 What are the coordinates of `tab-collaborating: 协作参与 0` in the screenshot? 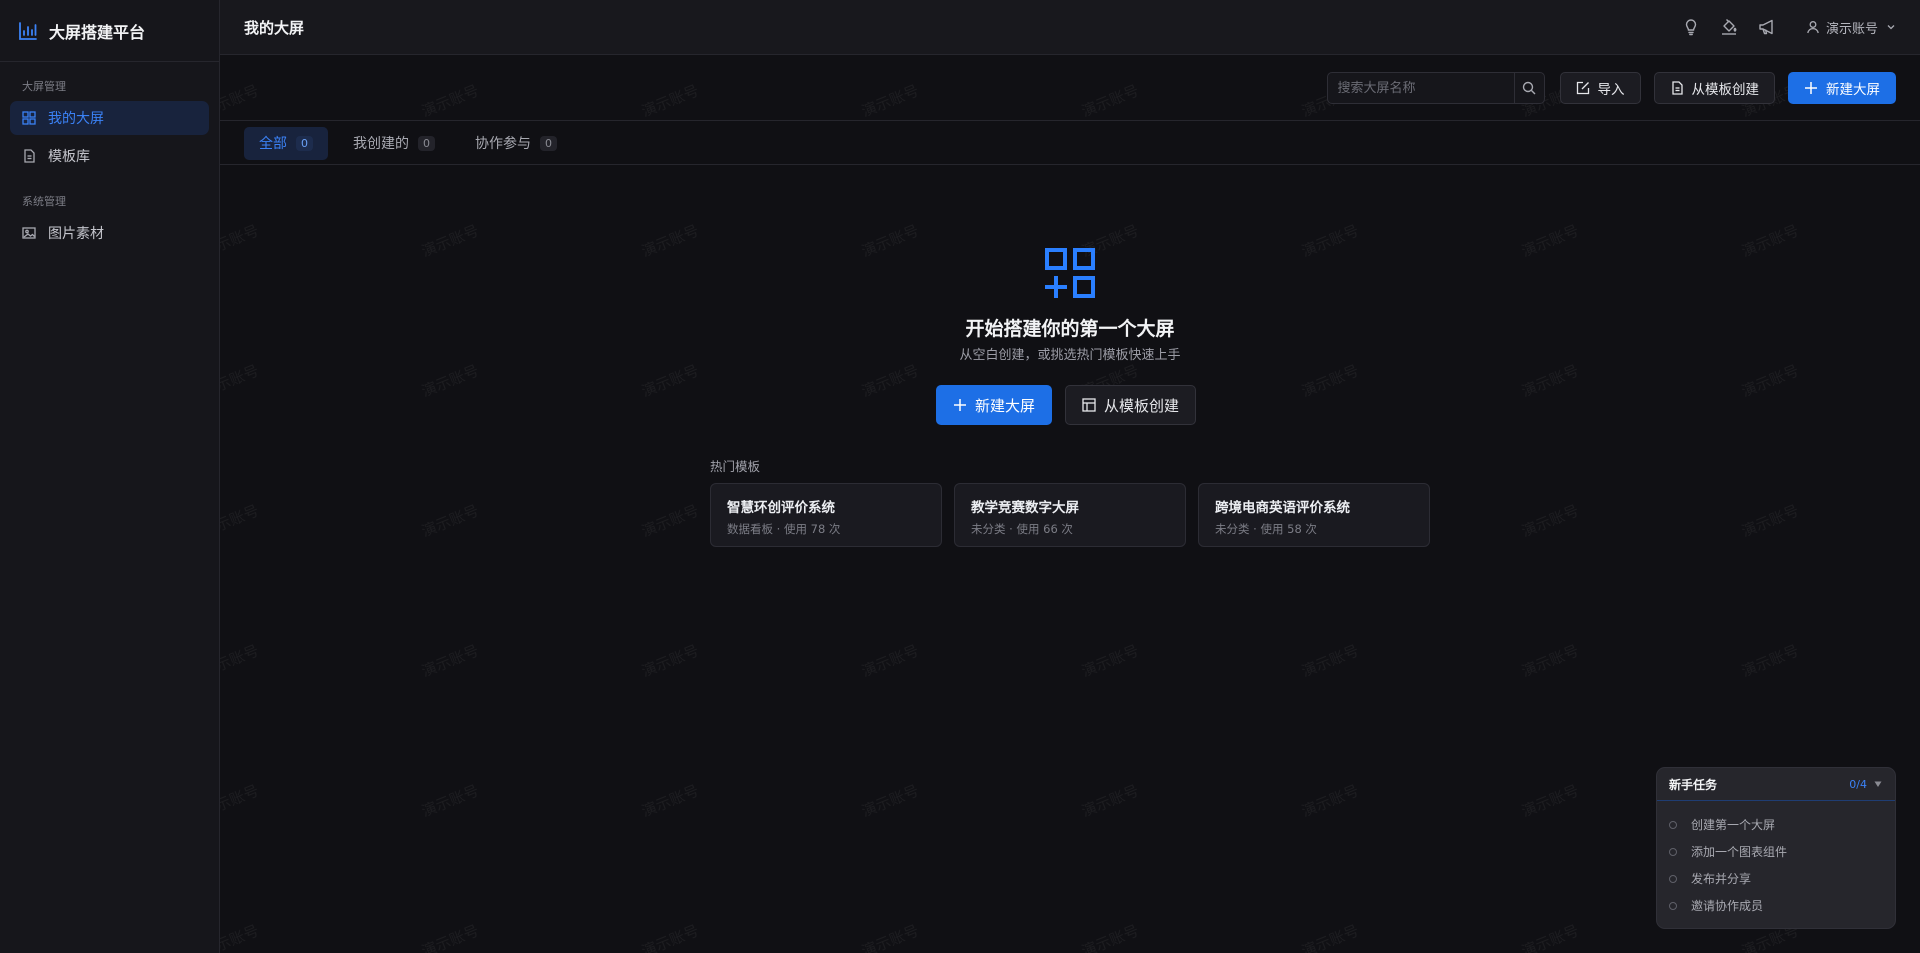 It's located at (516, 143).